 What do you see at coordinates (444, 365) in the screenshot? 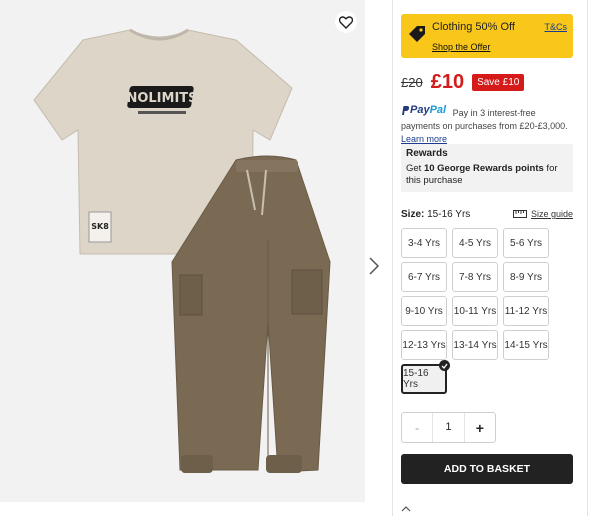
I see `selected-check-icon` at bounding box center [444, 365].